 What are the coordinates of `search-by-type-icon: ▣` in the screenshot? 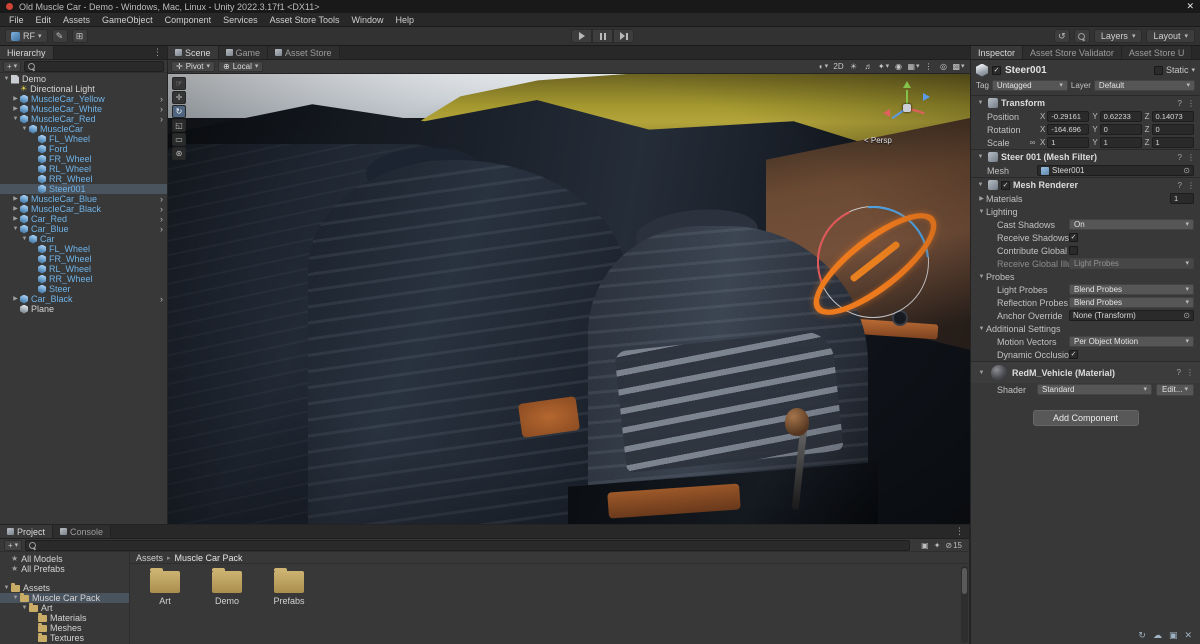 It's located at (925, 545).